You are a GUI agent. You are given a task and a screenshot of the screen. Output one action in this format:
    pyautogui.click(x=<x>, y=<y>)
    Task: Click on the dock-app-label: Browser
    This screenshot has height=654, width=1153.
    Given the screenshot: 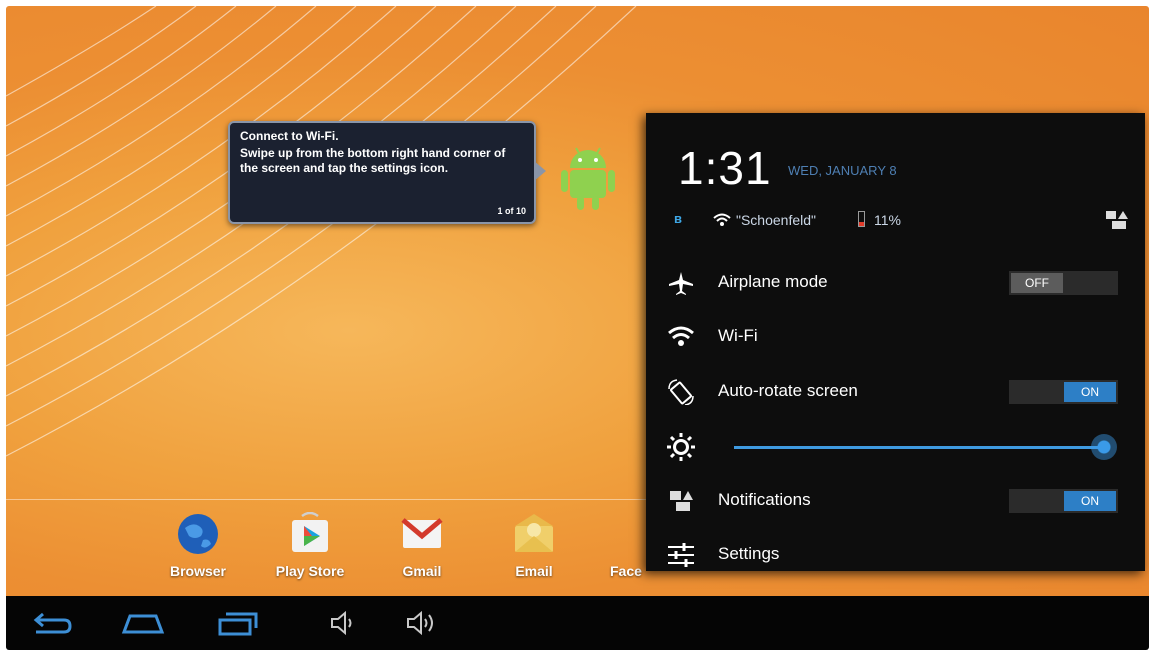 What is the action you would take?
    pyautogui.click(x=198, y=571)
    